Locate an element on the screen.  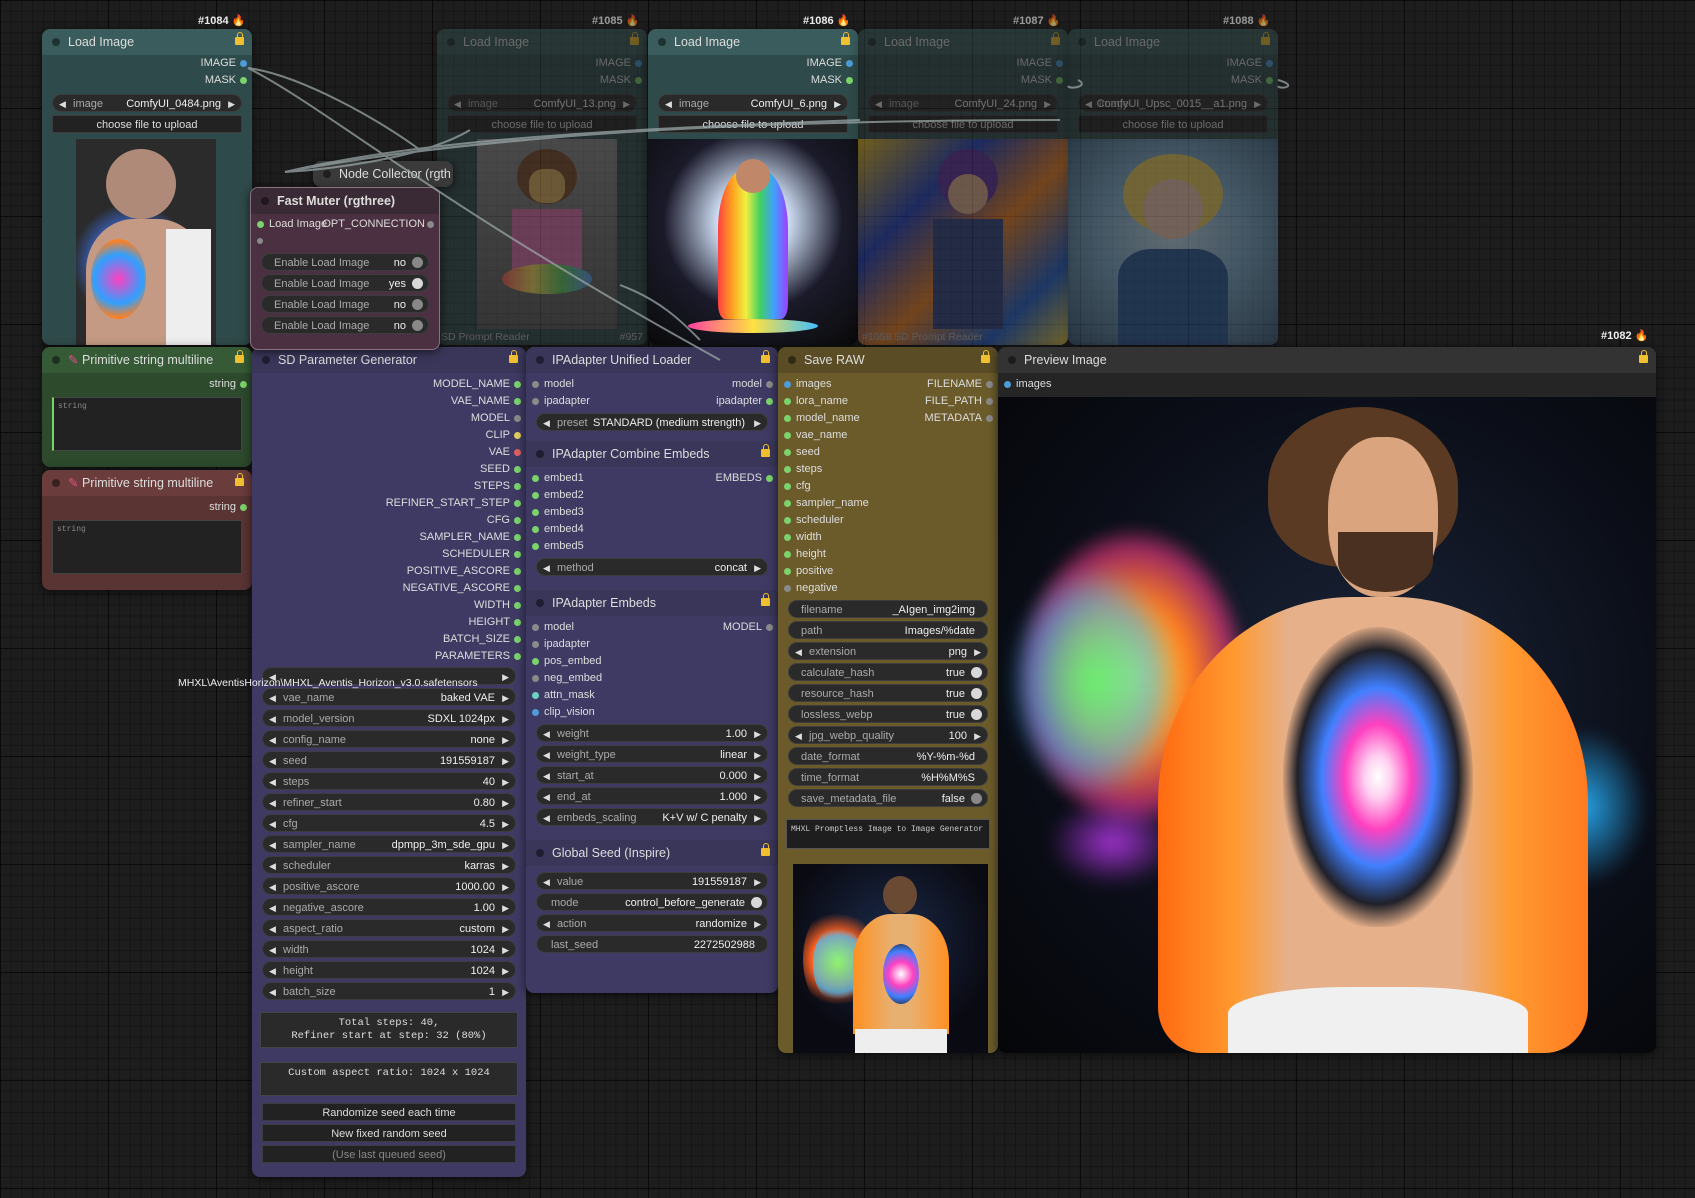
save-lora-row: lora_name FILE_PATH is located at coordinates (888, 401).